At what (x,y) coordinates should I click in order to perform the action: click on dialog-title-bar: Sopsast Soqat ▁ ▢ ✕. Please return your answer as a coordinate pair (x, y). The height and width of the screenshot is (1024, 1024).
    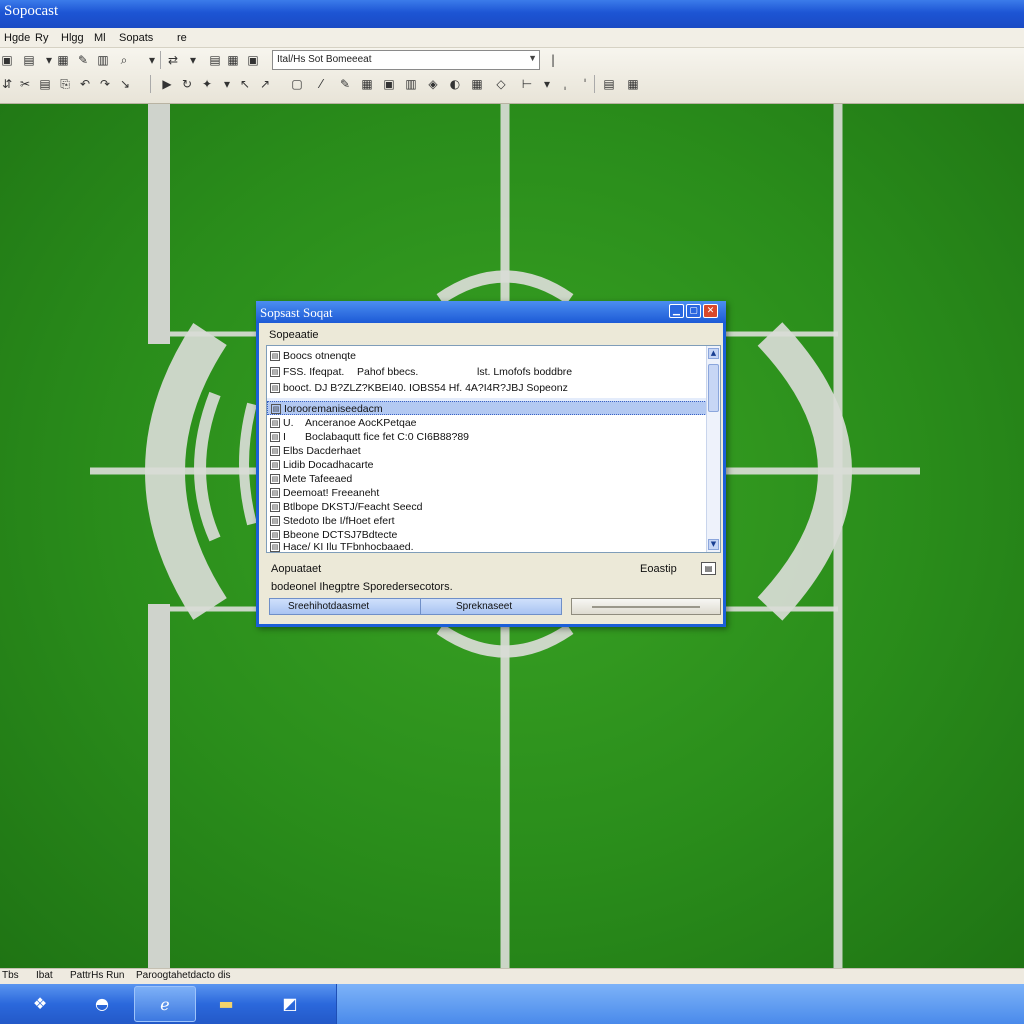
    Looking at the image, I should click on (491, 312).